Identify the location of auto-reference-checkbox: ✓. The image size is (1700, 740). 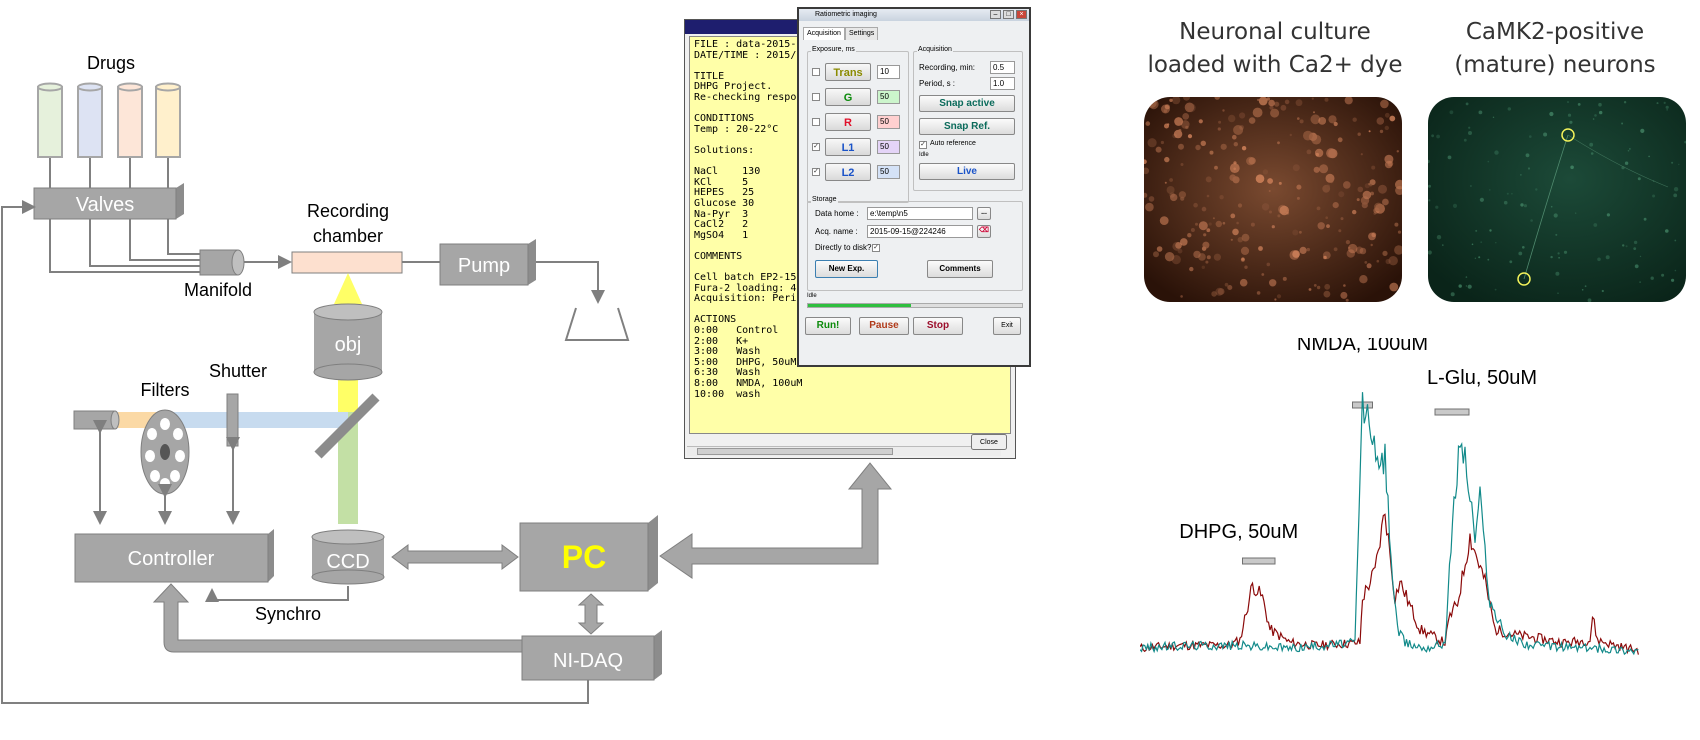
(923, 145).